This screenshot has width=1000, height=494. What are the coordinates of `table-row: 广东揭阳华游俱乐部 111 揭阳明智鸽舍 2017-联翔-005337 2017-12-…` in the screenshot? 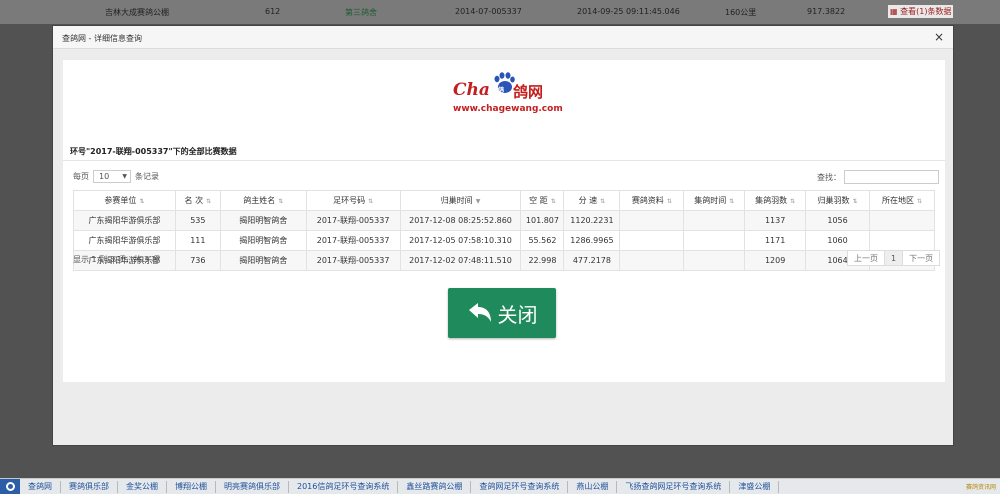 It's located at (504, 240).